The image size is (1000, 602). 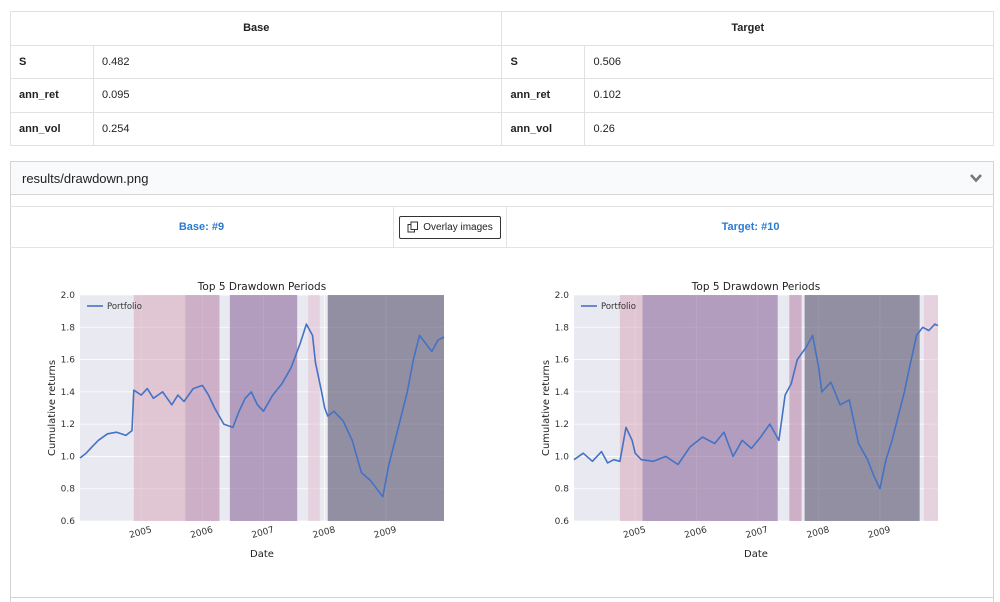 What do you see at coordinates (85, 178) in the screenshot?
I see `section-title: results/drawdown.png` at bounding box center [85, 178].